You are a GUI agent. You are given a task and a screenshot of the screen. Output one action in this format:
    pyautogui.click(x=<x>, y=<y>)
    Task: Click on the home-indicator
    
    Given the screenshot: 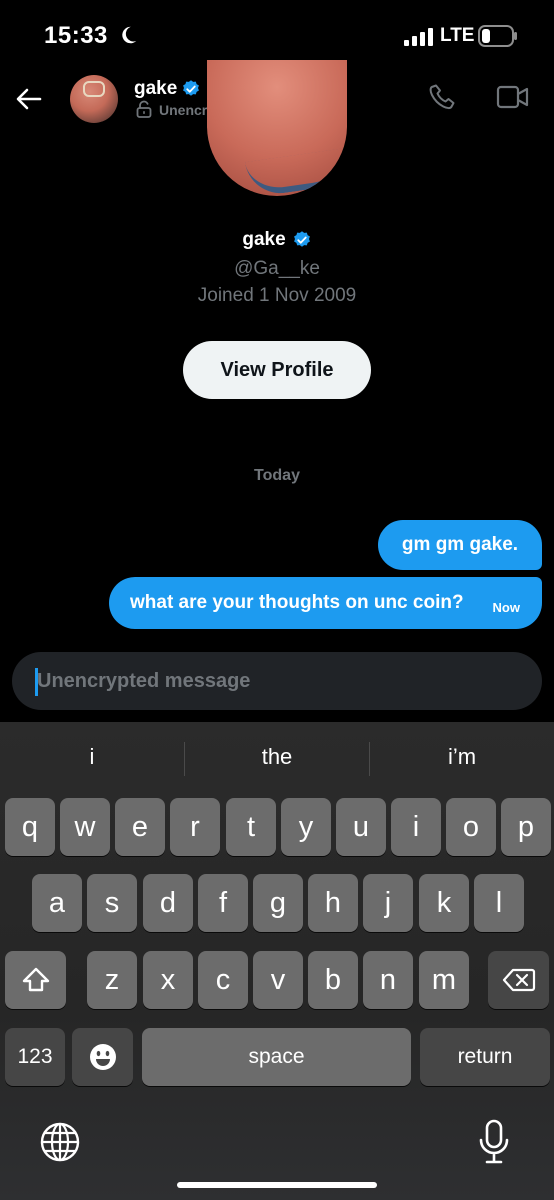 What is the action you would take?
    pyautogui.click(x=277, y=1185)
    